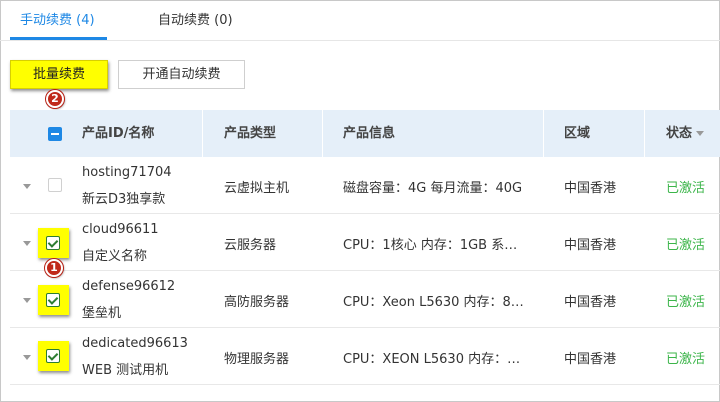 Image resolution: width=720 pixels, height=402 pixels. I want to click on product-type: 高防服务器, so click(257, 302).